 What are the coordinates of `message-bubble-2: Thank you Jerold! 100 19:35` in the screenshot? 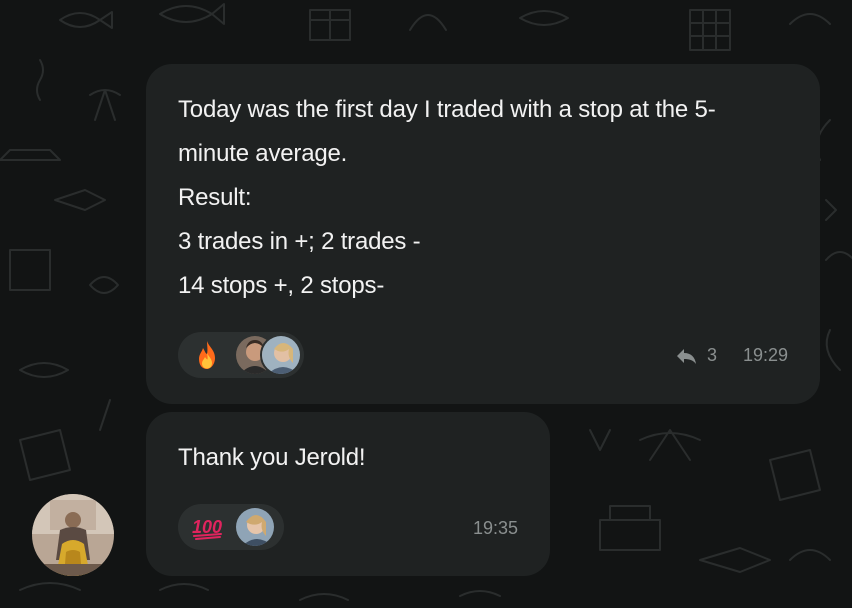 It's located at (348, 494).